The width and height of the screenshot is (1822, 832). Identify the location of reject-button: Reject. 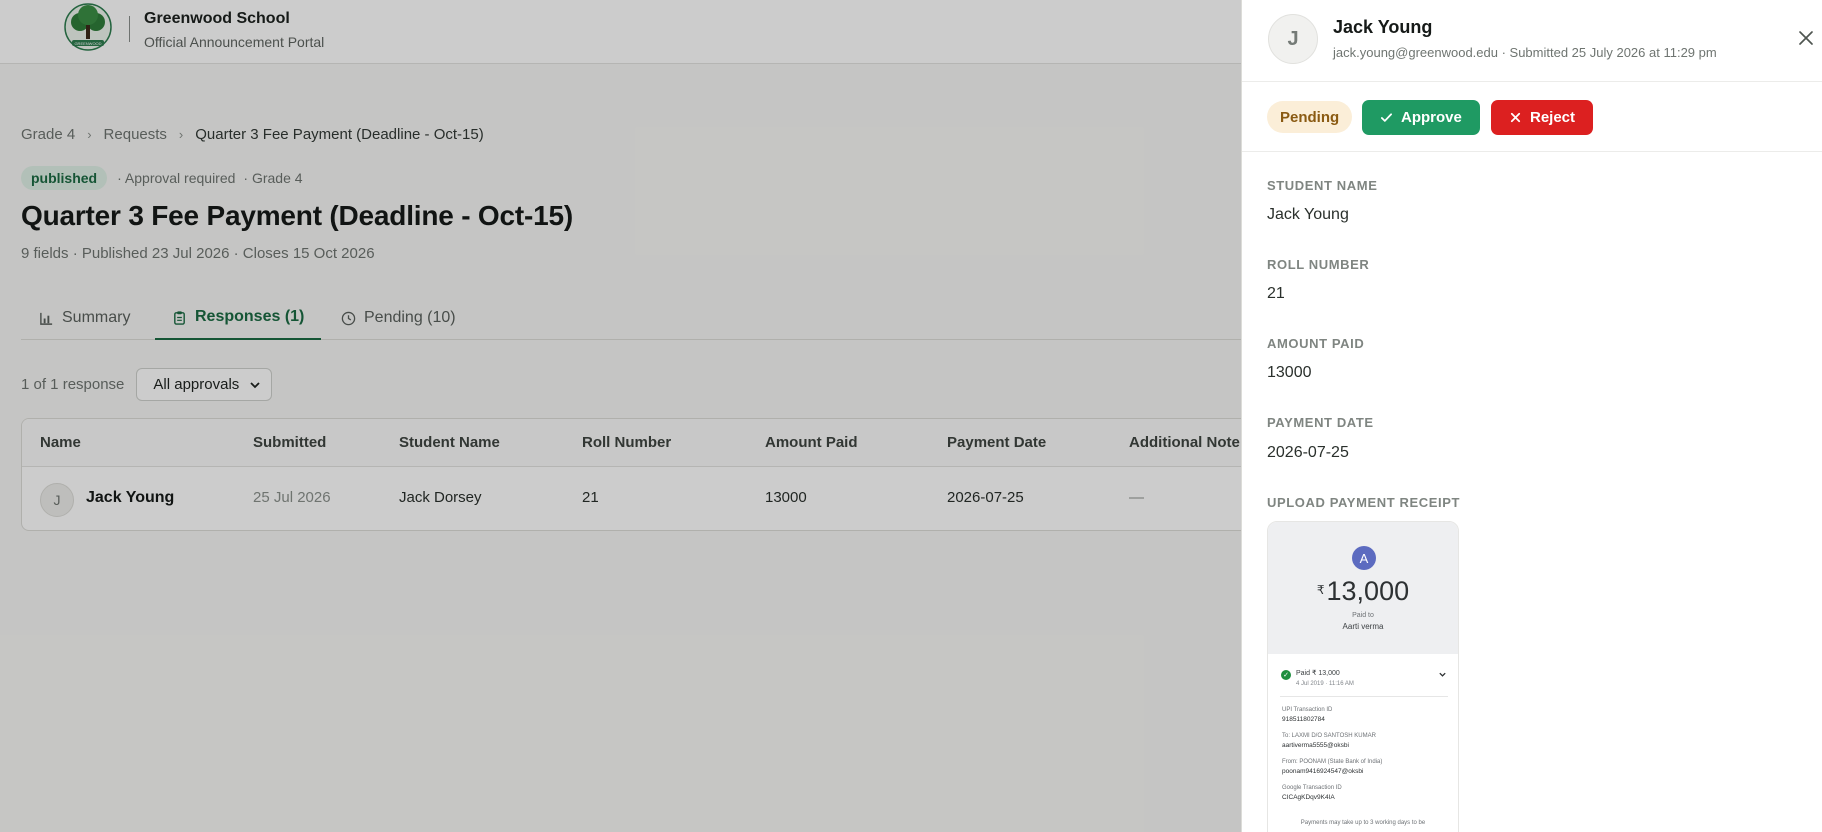
(1542, 117).